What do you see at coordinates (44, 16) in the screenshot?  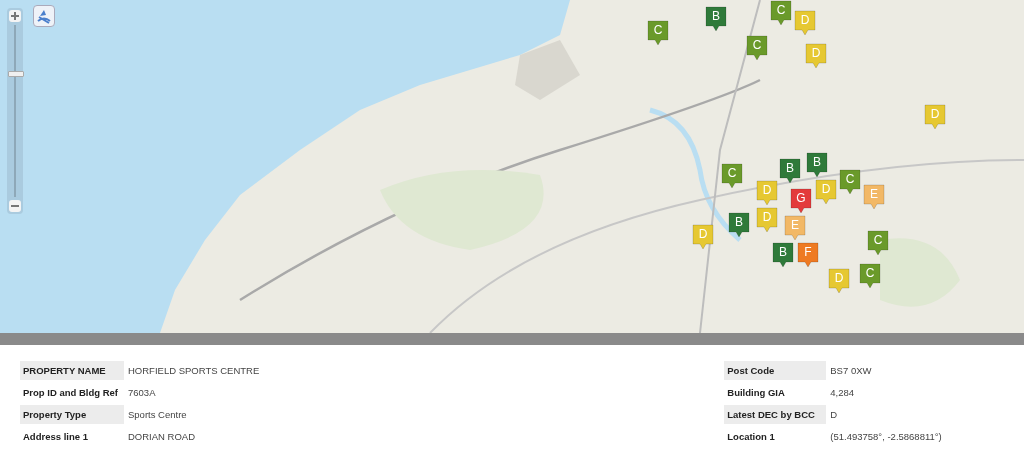 I see `full-extent-icon` at bounding box center [44, 16].